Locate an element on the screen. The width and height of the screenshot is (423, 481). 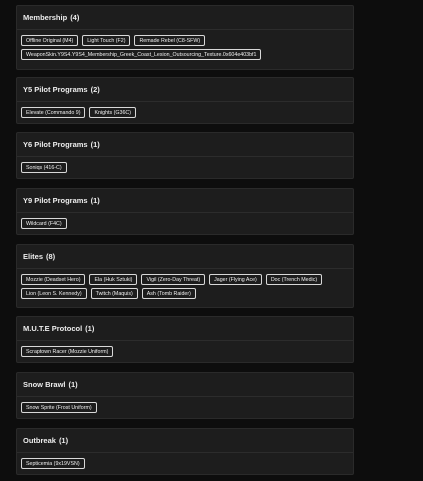
section-header: M.U.T.E Protocol (1) is located at coordinates (185, 329).